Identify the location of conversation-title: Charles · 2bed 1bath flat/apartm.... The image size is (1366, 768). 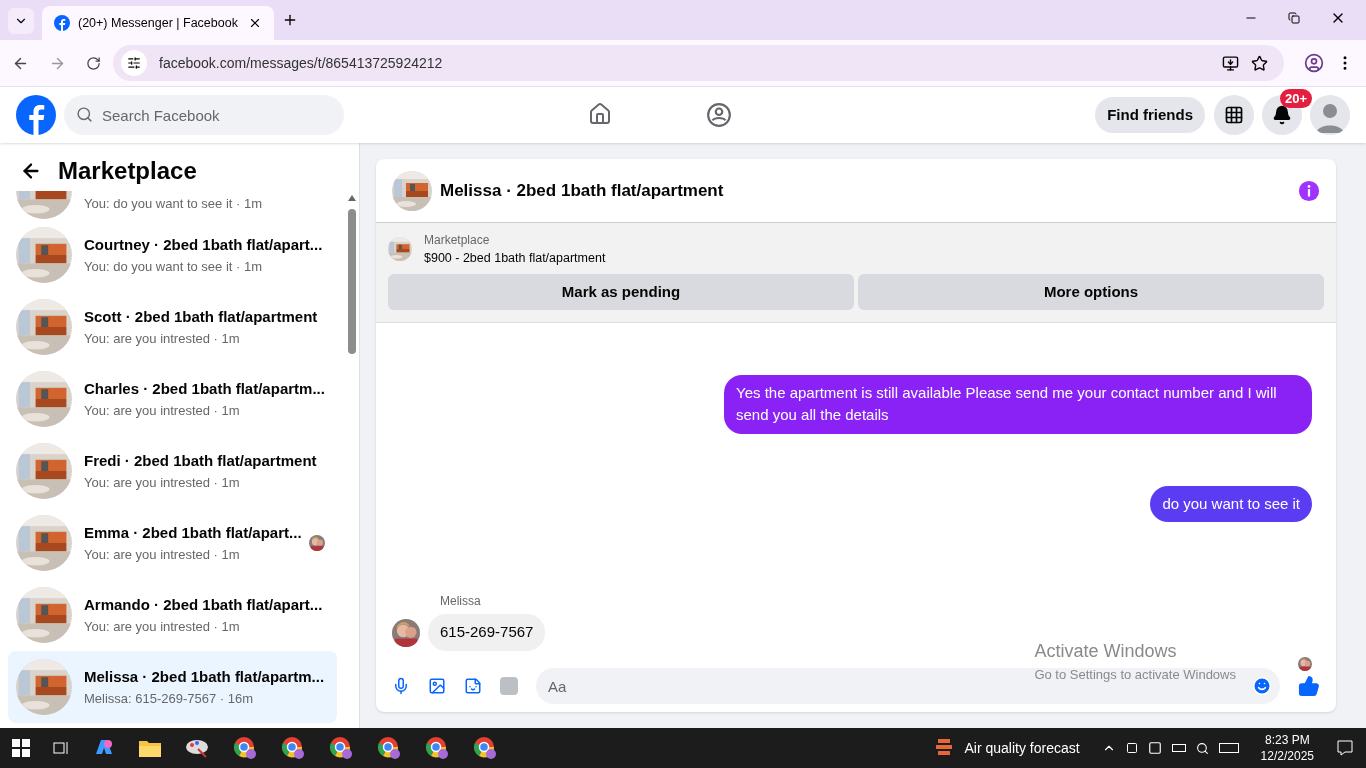
(205, 389).